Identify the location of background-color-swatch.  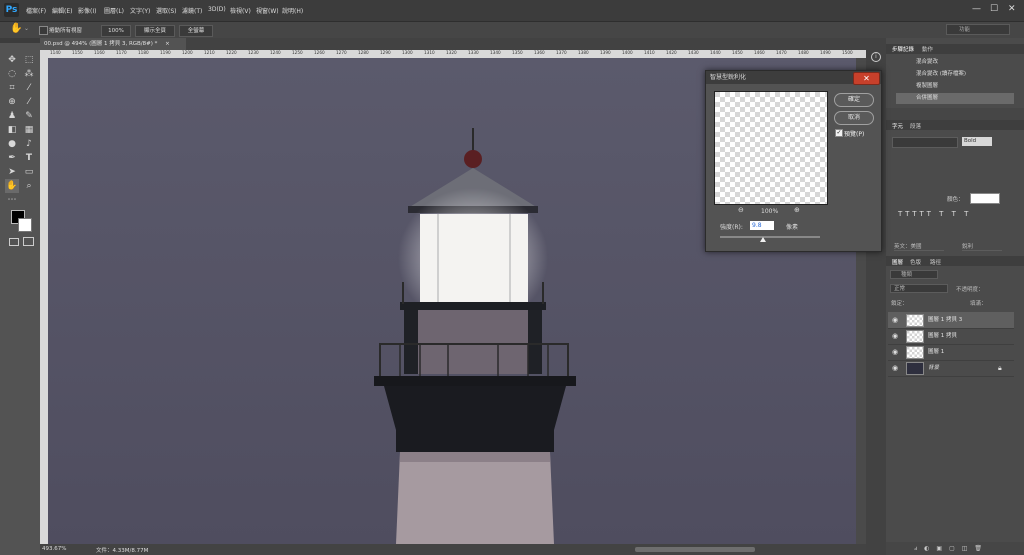
(25, 225).